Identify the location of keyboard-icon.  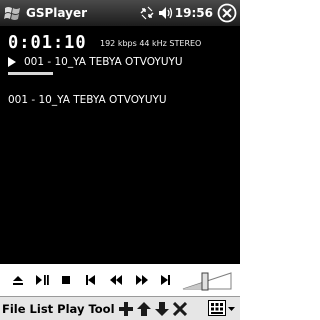
(222, 309).